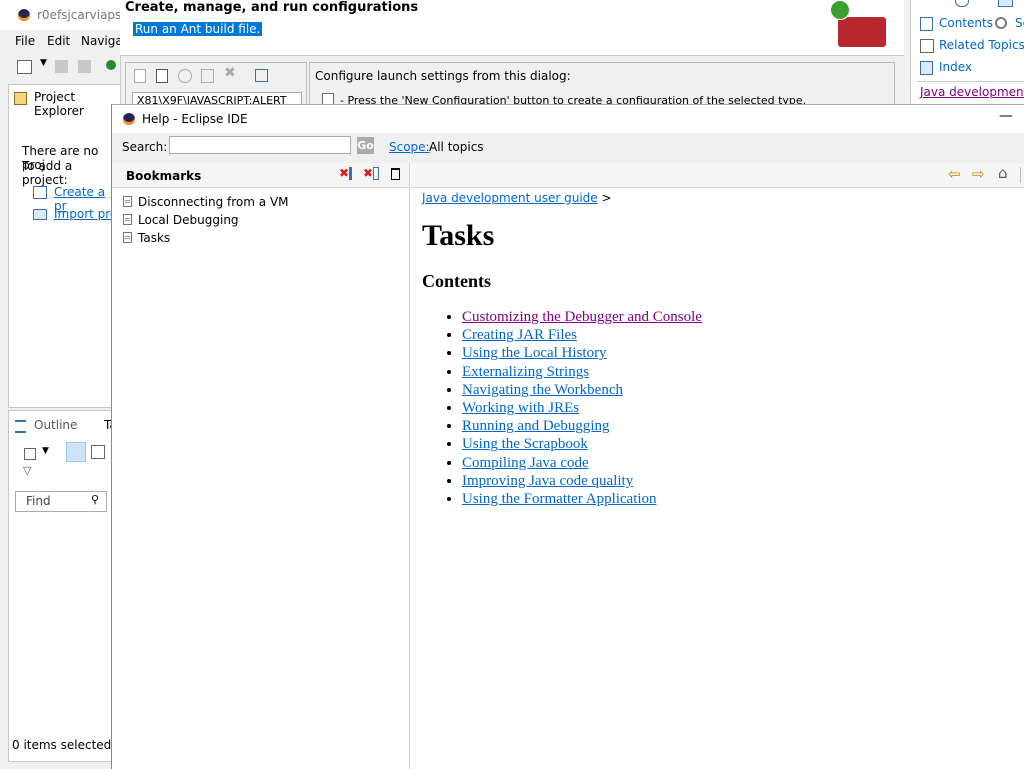  Describe the element at coordinates (737, 390) in the screenshot. I see `list-item: Navigating the Workbench` at that location.